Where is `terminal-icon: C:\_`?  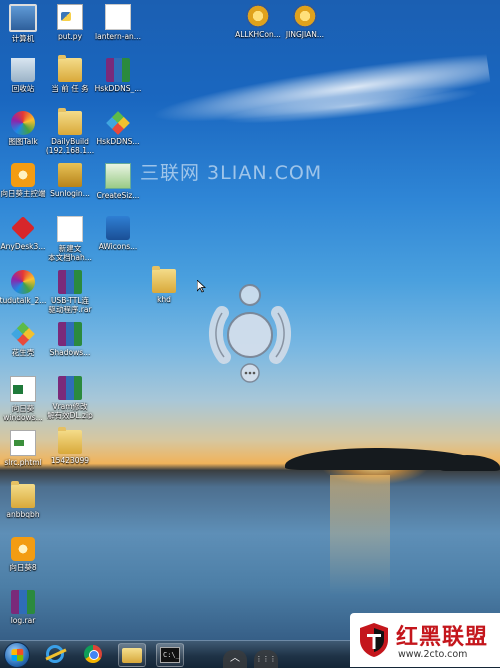 terminal-icon: C:\_ is located at coordinates (170, 655).